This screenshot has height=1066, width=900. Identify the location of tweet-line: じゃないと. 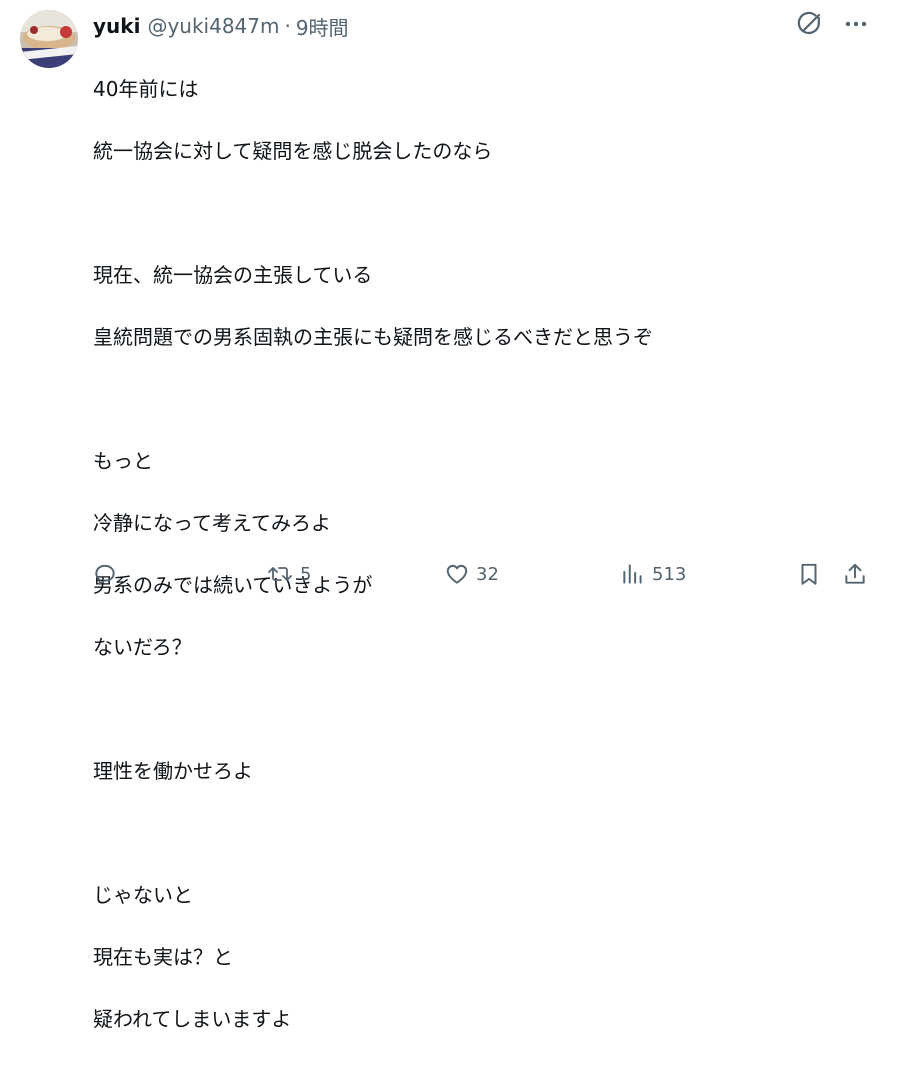
(143, 895).